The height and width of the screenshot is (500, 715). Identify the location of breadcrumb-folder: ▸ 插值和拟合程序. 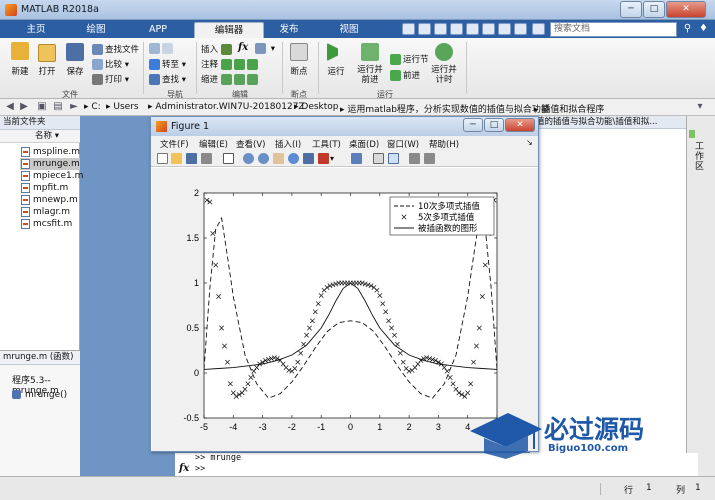
(569, 108).